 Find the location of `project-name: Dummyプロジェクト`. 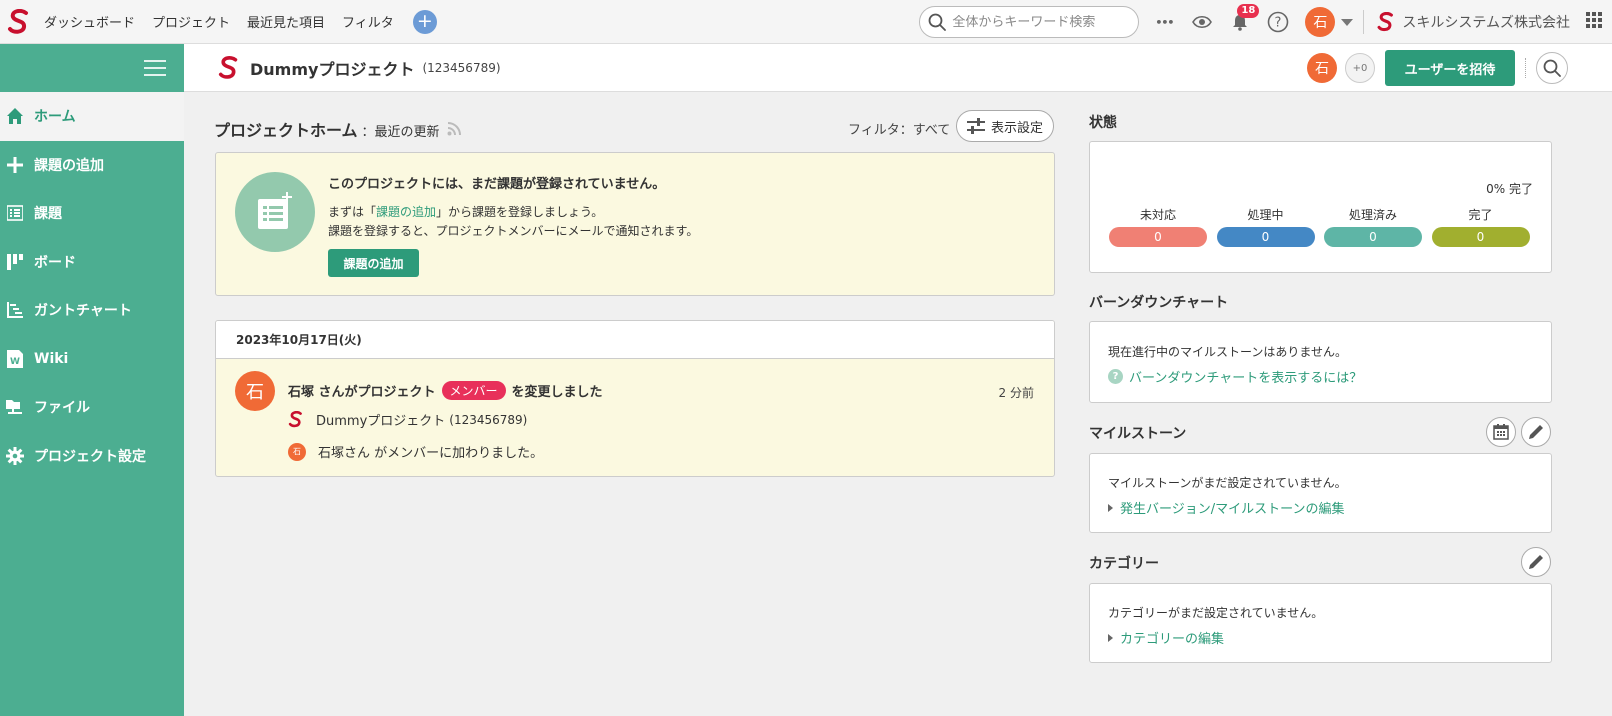

project-name: Dummyプロジェクト is located at coordinates (332, 68).